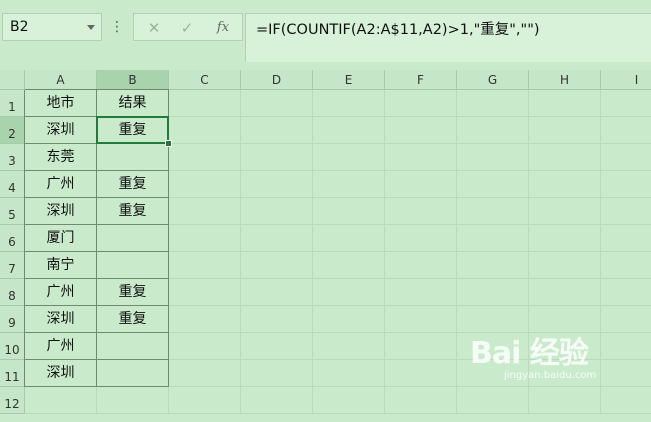 The image size is (651, 422). Describe the element at coordinates (133, 373) in the screenshot. I see `cell-b11` at that location.